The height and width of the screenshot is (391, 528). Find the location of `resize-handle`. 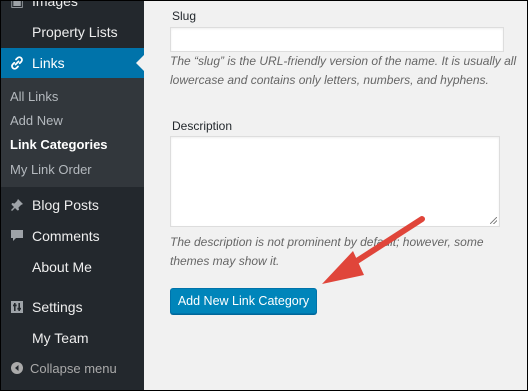

resize-handle is located at coordinates (493, 220).